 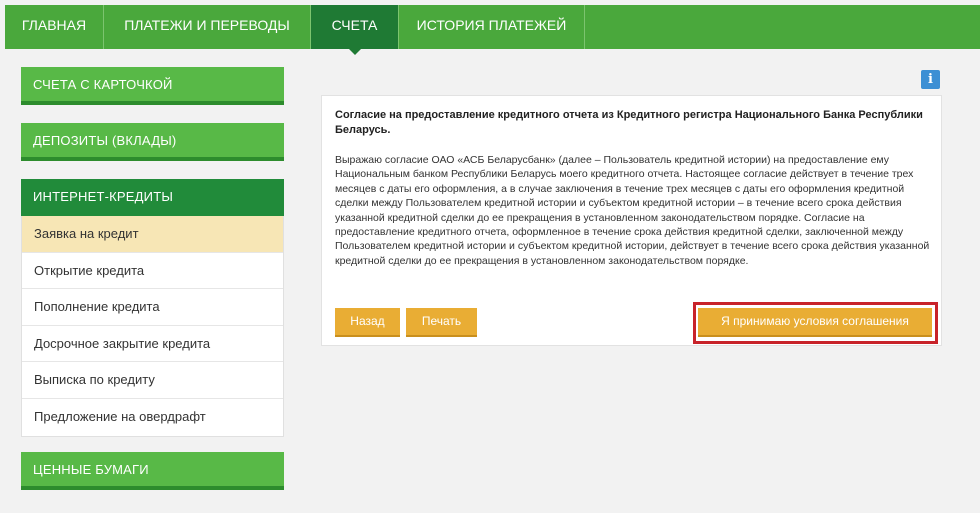 I want to click on tab-main-label: Главная, so click(x=54, y=25).